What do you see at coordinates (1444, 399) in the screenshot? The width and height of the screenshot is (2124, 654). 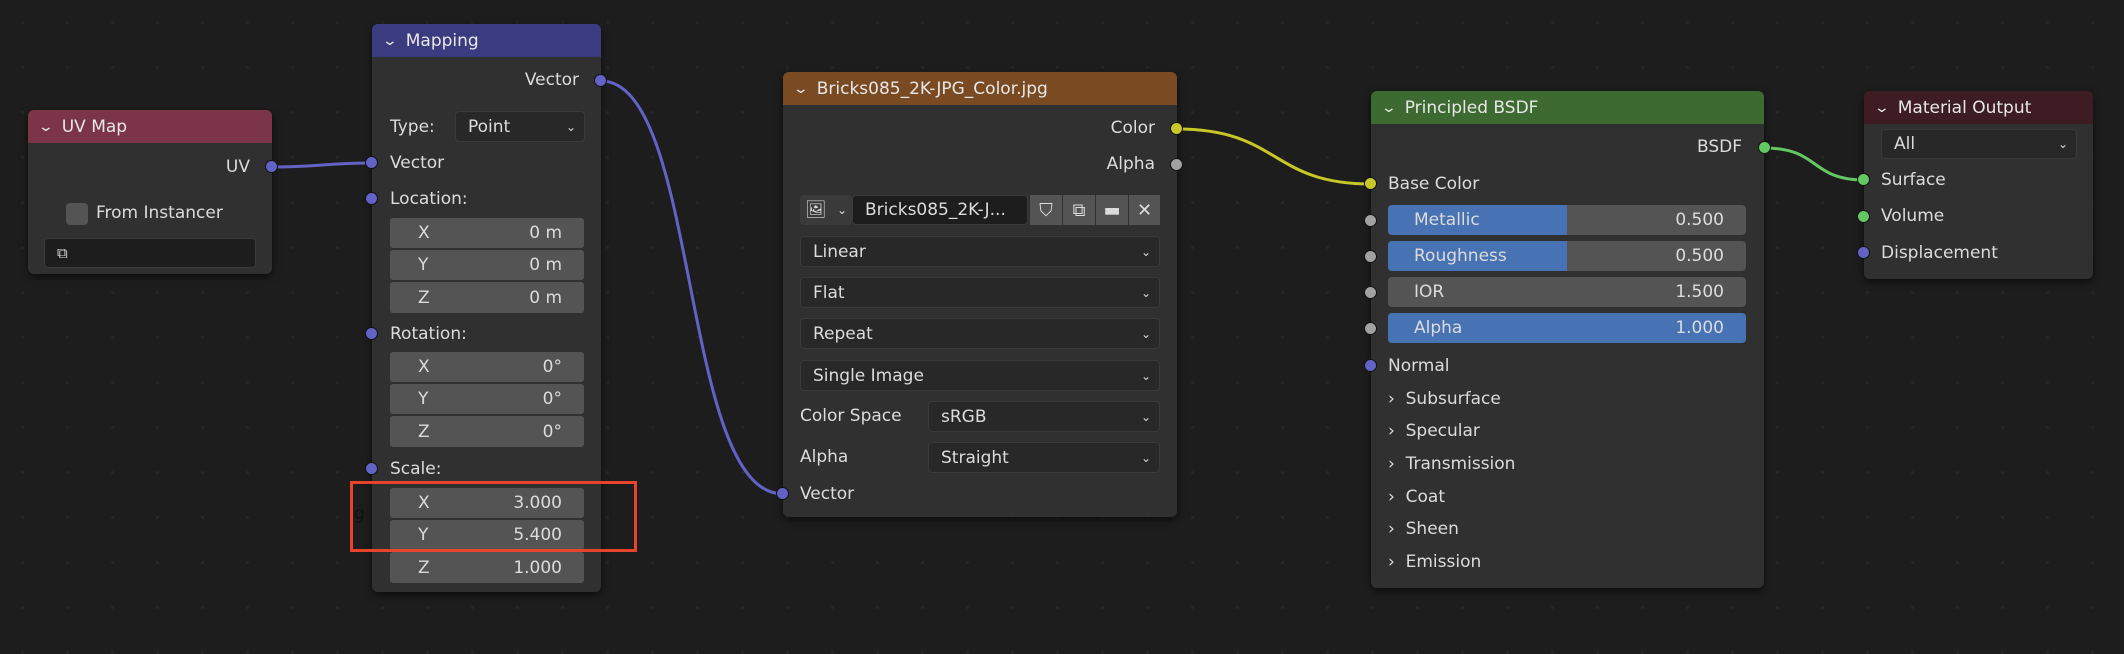 I see `panel-subsurface: › Subsurface` at bounding box center [1444, 399].